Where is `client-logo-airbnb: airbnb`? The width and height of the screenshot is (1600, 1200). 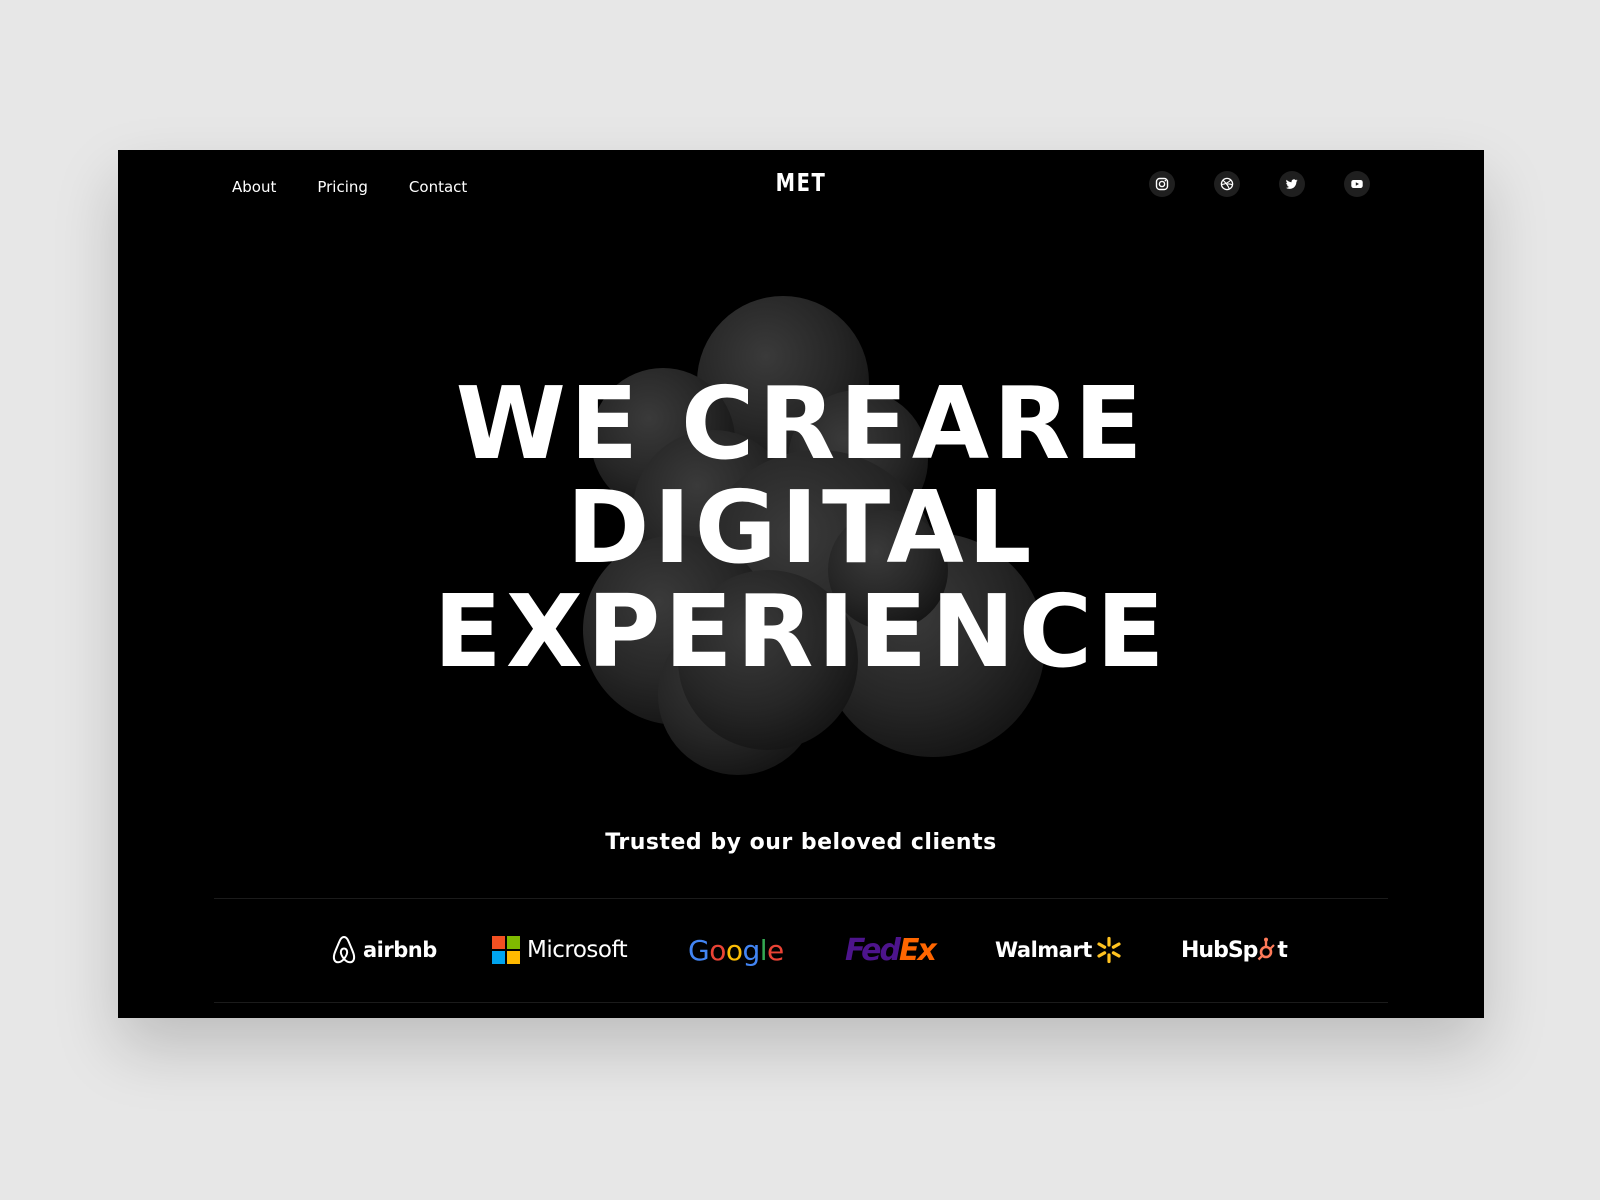
client-logo-airbnb: airbnb is located at coordinates (384, 950).